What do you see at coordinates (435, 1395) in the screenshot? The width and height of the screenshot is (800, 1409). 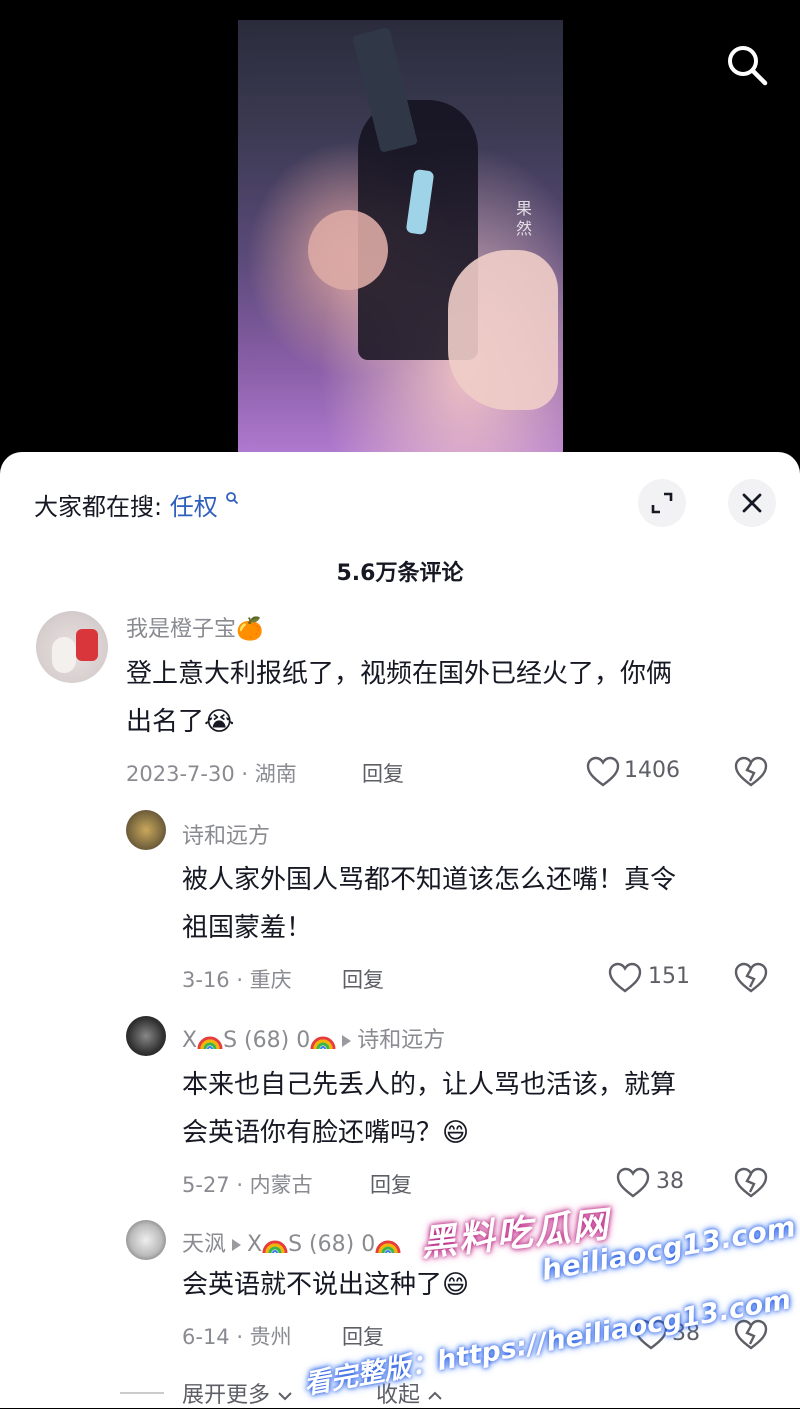 I see `chevron-up-icon` at bounding box center [435, 1395].